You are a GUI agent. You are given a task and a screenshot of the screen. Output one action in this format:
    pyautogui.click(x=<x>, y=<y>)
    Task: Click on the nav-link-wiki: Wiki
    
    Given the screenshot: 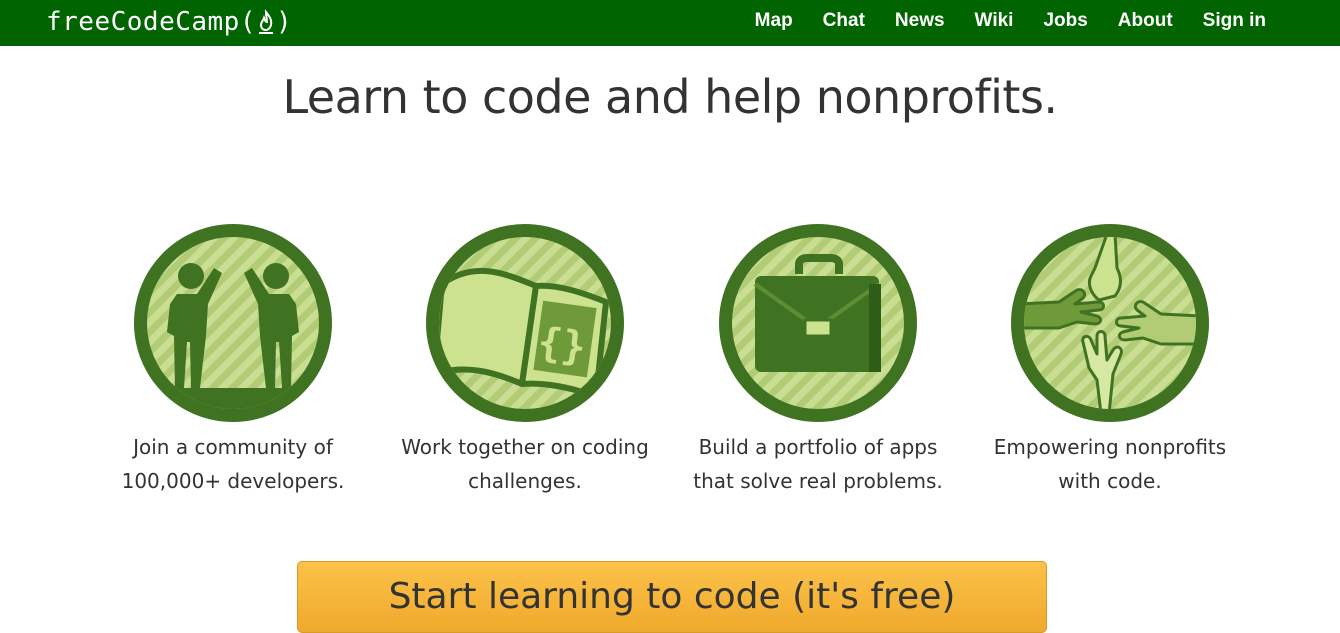 What is the action you would take?
    pyautogui.click(x=994, y=21)
    